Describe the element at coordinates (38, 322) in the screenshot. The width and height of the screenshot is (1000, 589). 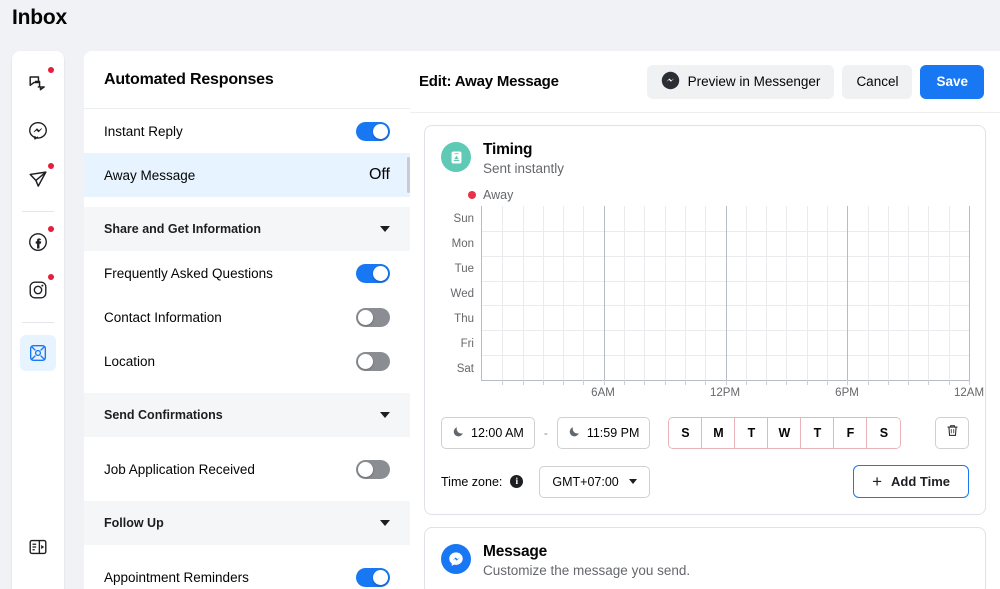
I see `rail-divider` at that location.